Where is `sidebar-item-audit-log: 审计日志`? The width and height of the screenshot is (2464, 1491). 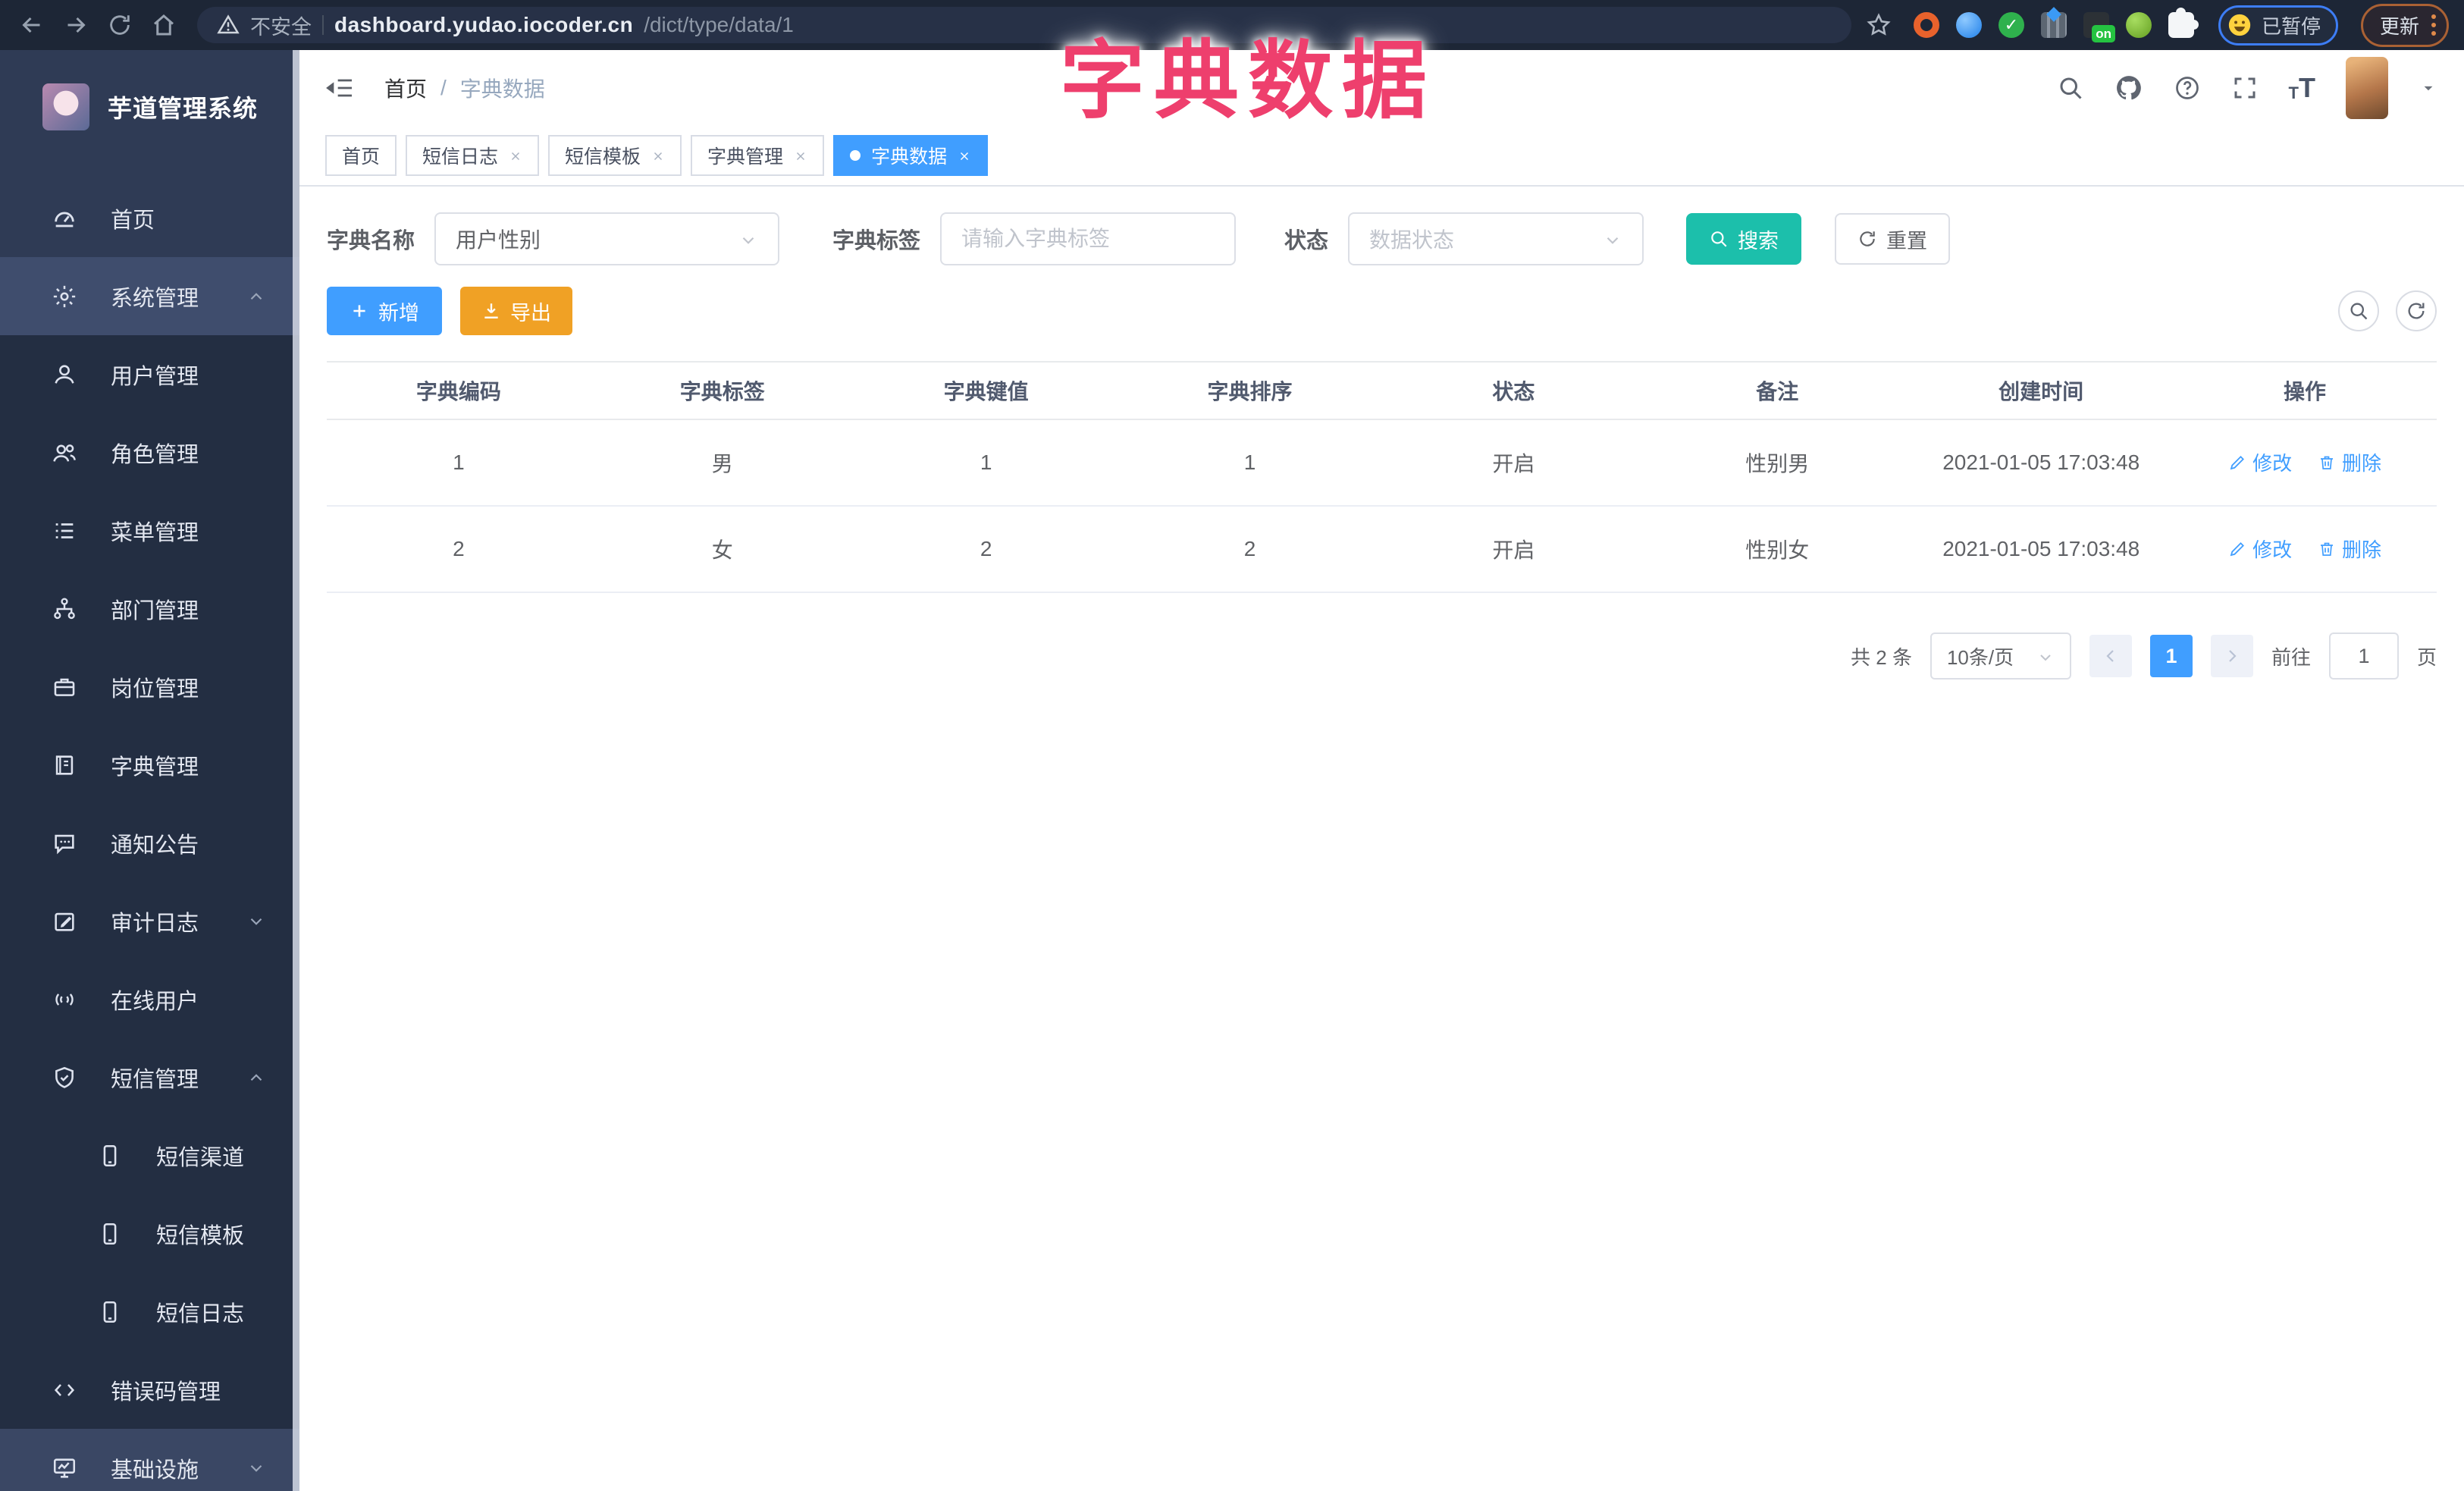 sidebar-item-audit-log: 审计日志 is located at coordinates (150, 921).